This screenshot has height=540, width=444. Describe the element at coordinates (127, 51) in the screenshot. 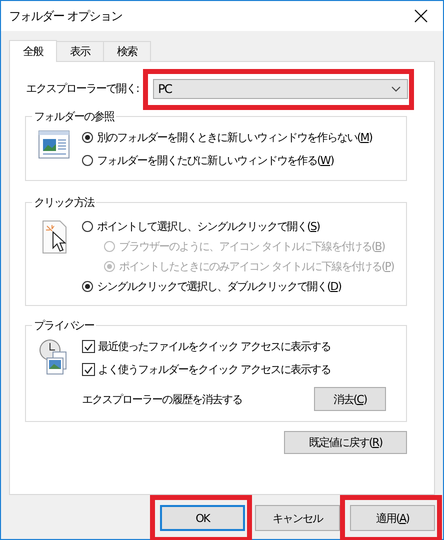

I see `tab: 検索` at that location.